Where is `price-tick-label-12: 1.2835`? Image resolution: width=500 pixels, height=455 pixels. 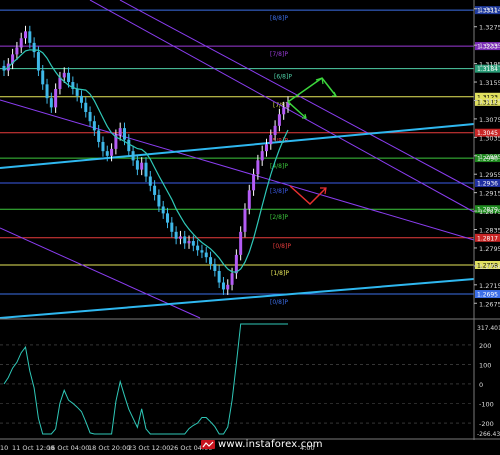
price-tick-label-12: 1.2835 is located at coordinates (489, 231).